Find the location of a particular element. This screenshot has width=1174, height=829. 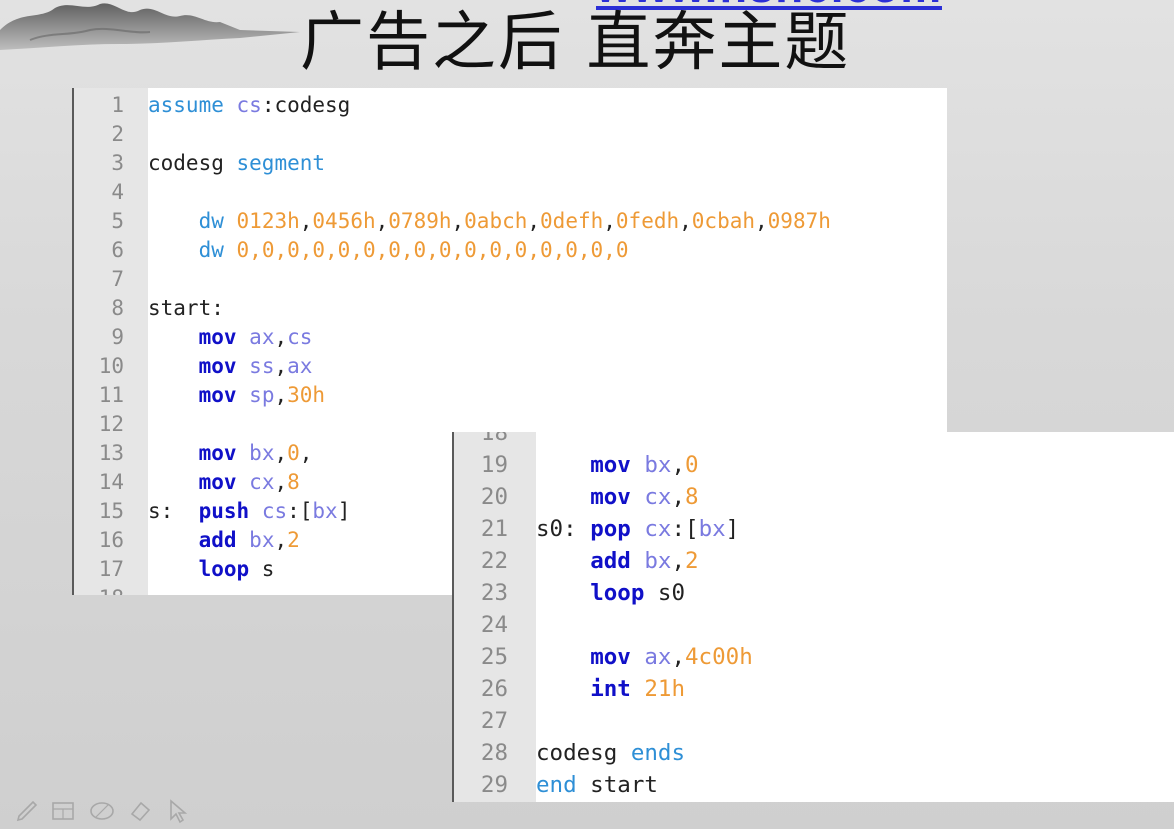

code-line: 21 s0: pop cx:[bx] is located at coordinates (813, 529).